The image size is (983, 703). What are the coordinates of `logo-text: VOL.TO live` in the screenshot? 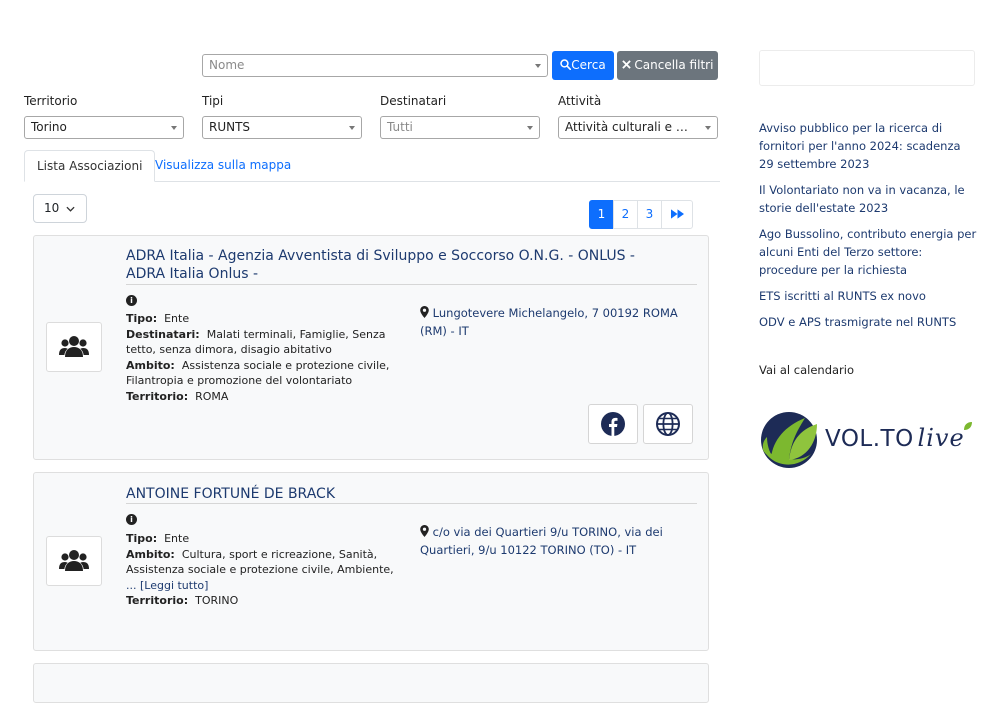 It's located at (895, 438).